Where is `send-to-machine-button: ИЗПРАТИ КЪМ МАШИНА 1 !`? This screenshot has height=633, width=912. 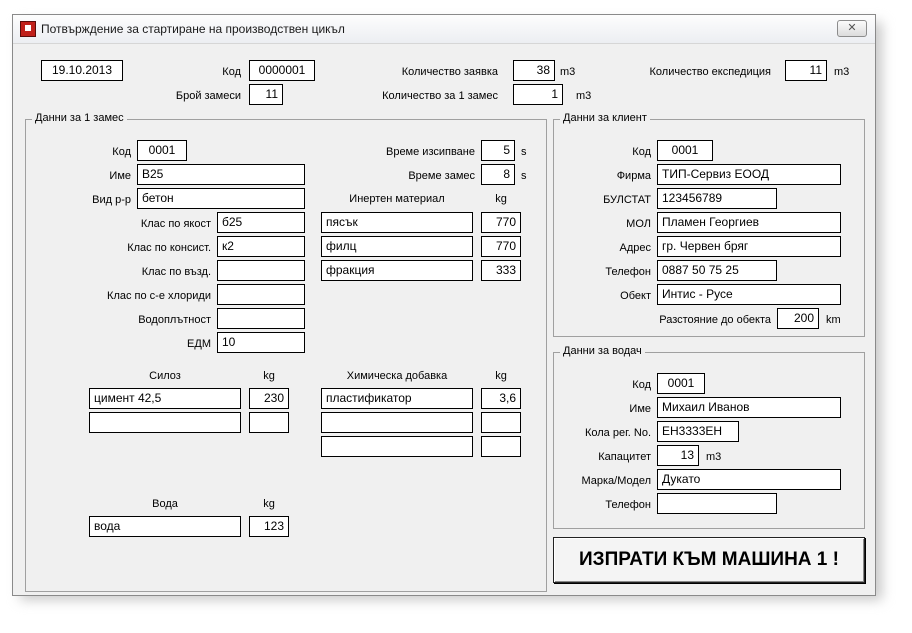
send-to-machine-button: ИЗПРАТИ КЪМ МАШИНА 1 ! is located at coordinates (709, 560).